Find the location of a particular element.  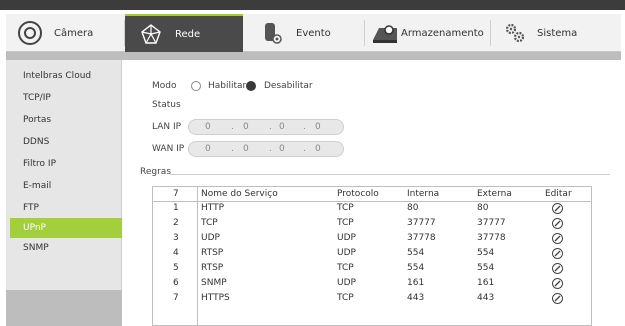

regras-divider is located at coordinates (390, 174).